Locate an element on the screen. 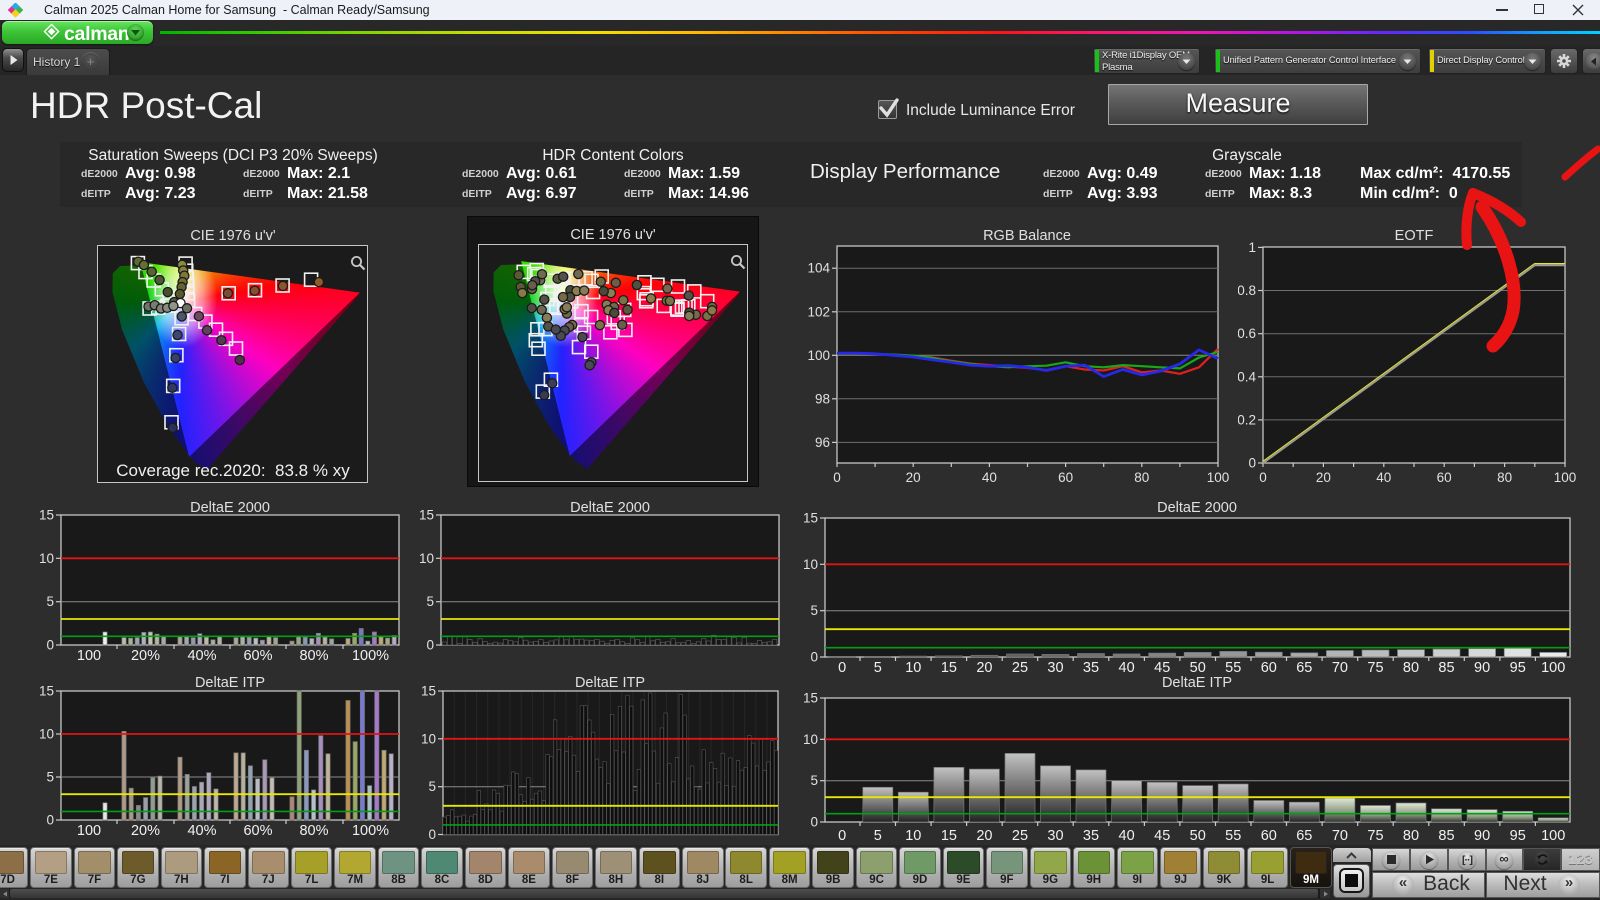 The image size is (1600, 900). svg-text: 0.2 is located at coordinates (1247, 419).